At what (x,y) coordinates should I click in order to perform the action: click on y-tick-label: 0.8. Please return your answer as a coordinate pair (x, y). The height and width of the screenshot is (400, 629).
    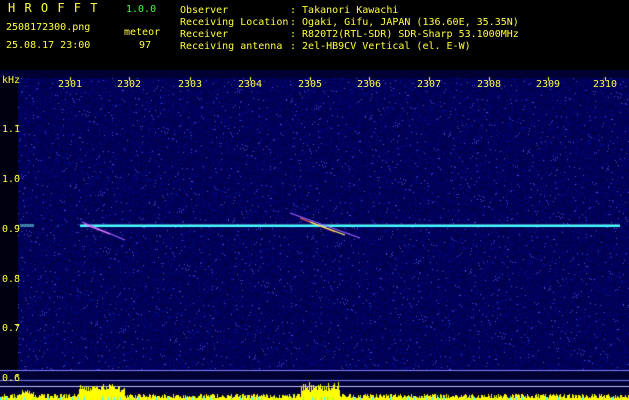
    Looking at the image, I should click on (11, 279).